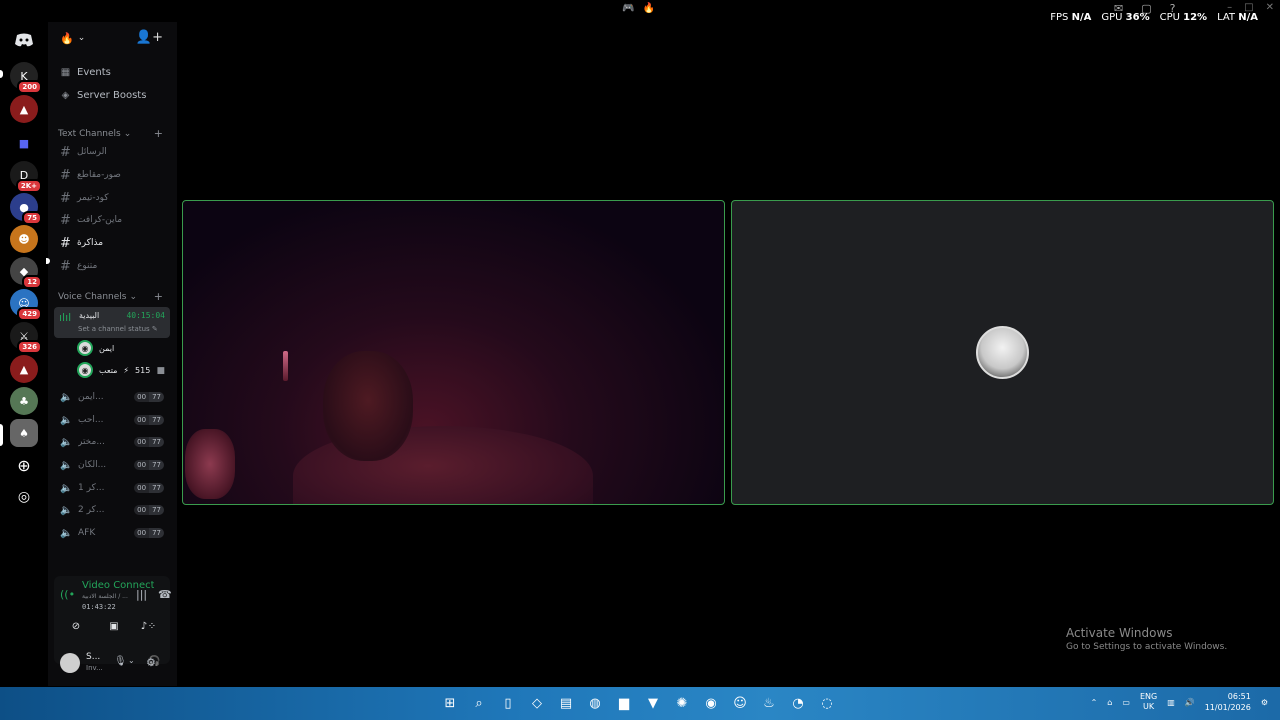  What do you see at coordinates (740, 703) in the screenshot?
I see `discord-icon: ☺` at bounding box center [740, 703].